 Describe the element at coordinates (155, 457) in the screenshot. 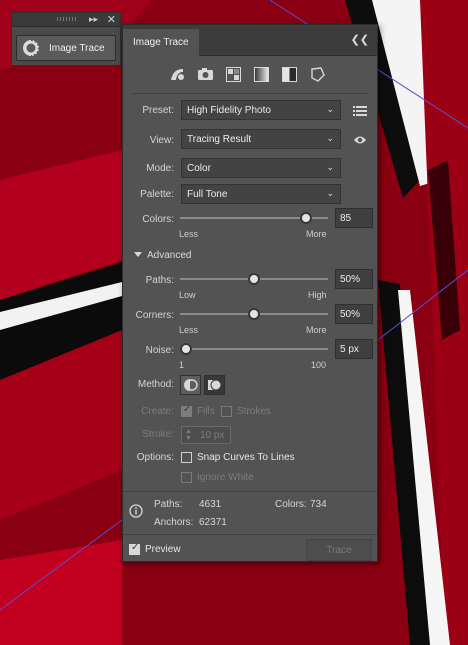

I see `options-label: Options:` at that location.